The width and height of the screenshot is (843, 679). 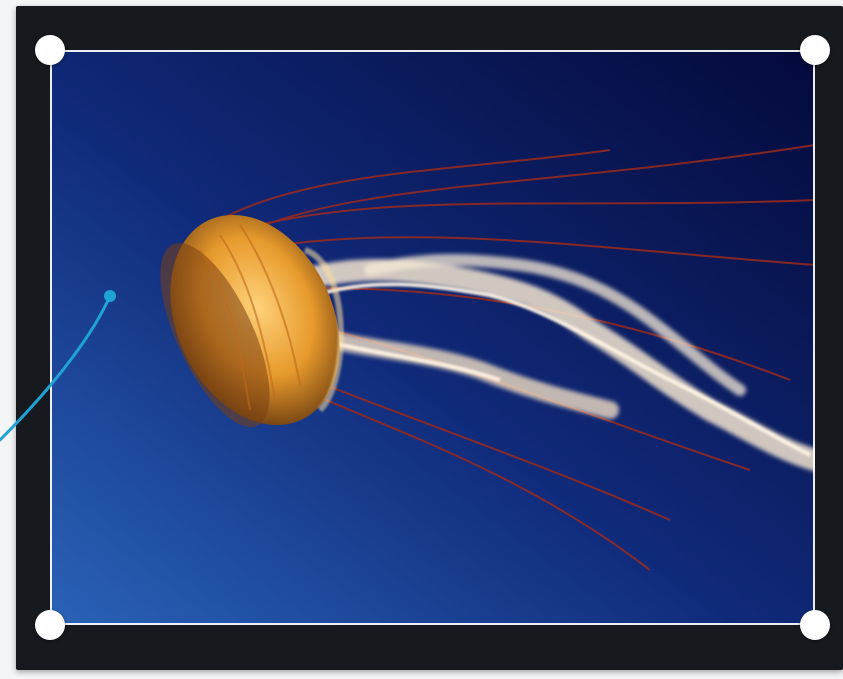 What do you see at coordinates (50, 625) in the screenshot?
I see `crop-handle-bottom-left` at bounding box center [50, 625].